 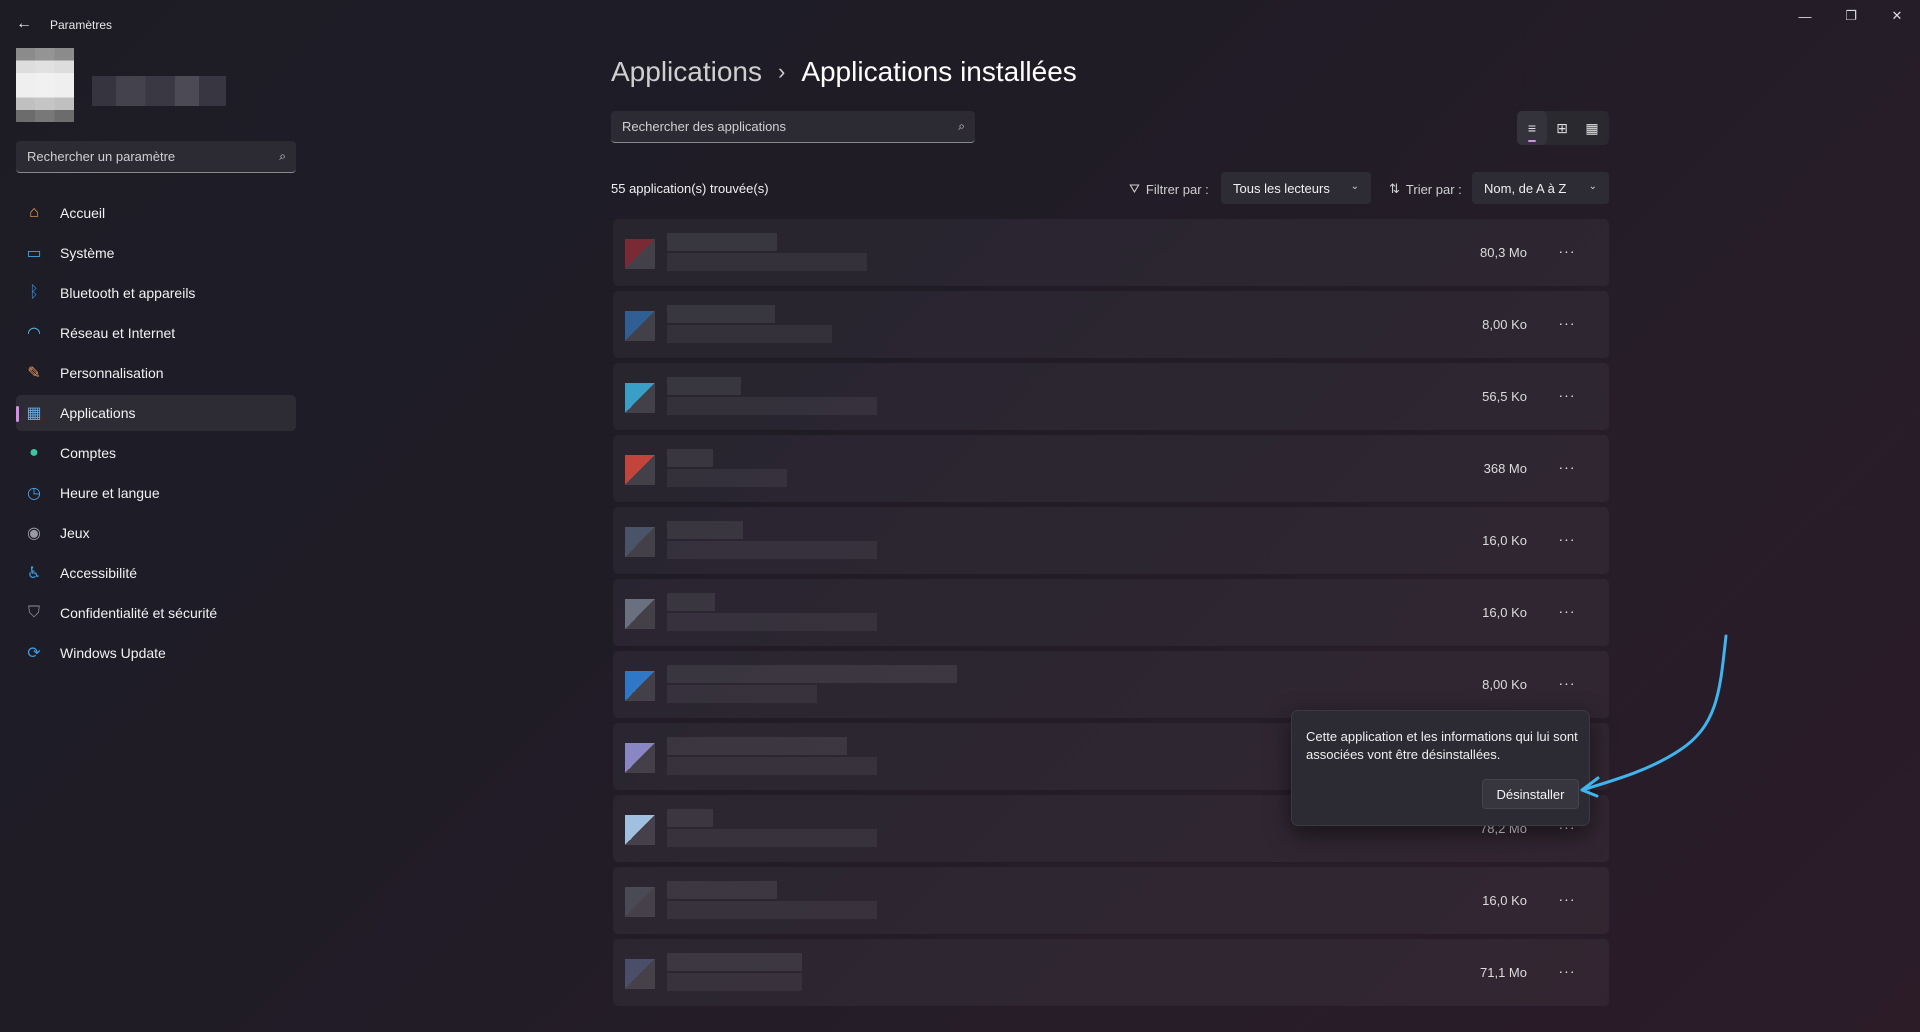 What do you see at coordinates (87, 253) in the screenshot?
I see `sidebar-item-label: Système` at bounding box center [87, 253].